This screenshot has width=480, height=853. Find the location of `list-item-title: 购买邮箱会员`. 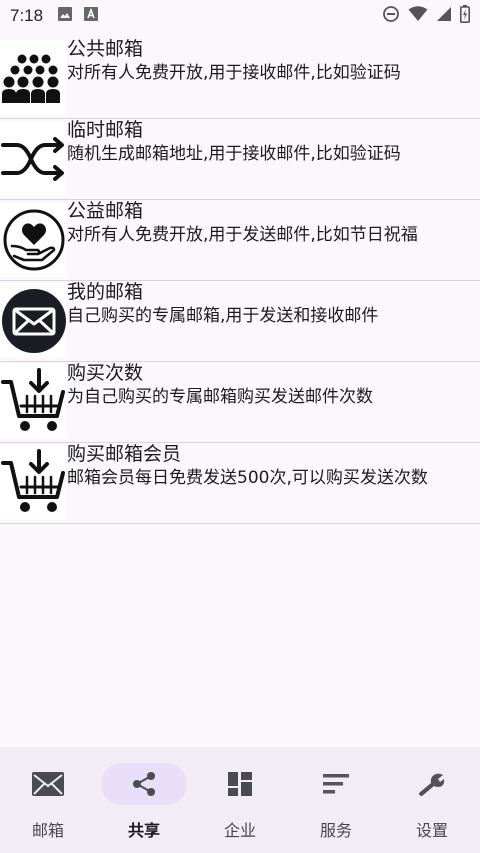

list-item-title: 购买邮箱会员 is located at coordinates (124, 454).